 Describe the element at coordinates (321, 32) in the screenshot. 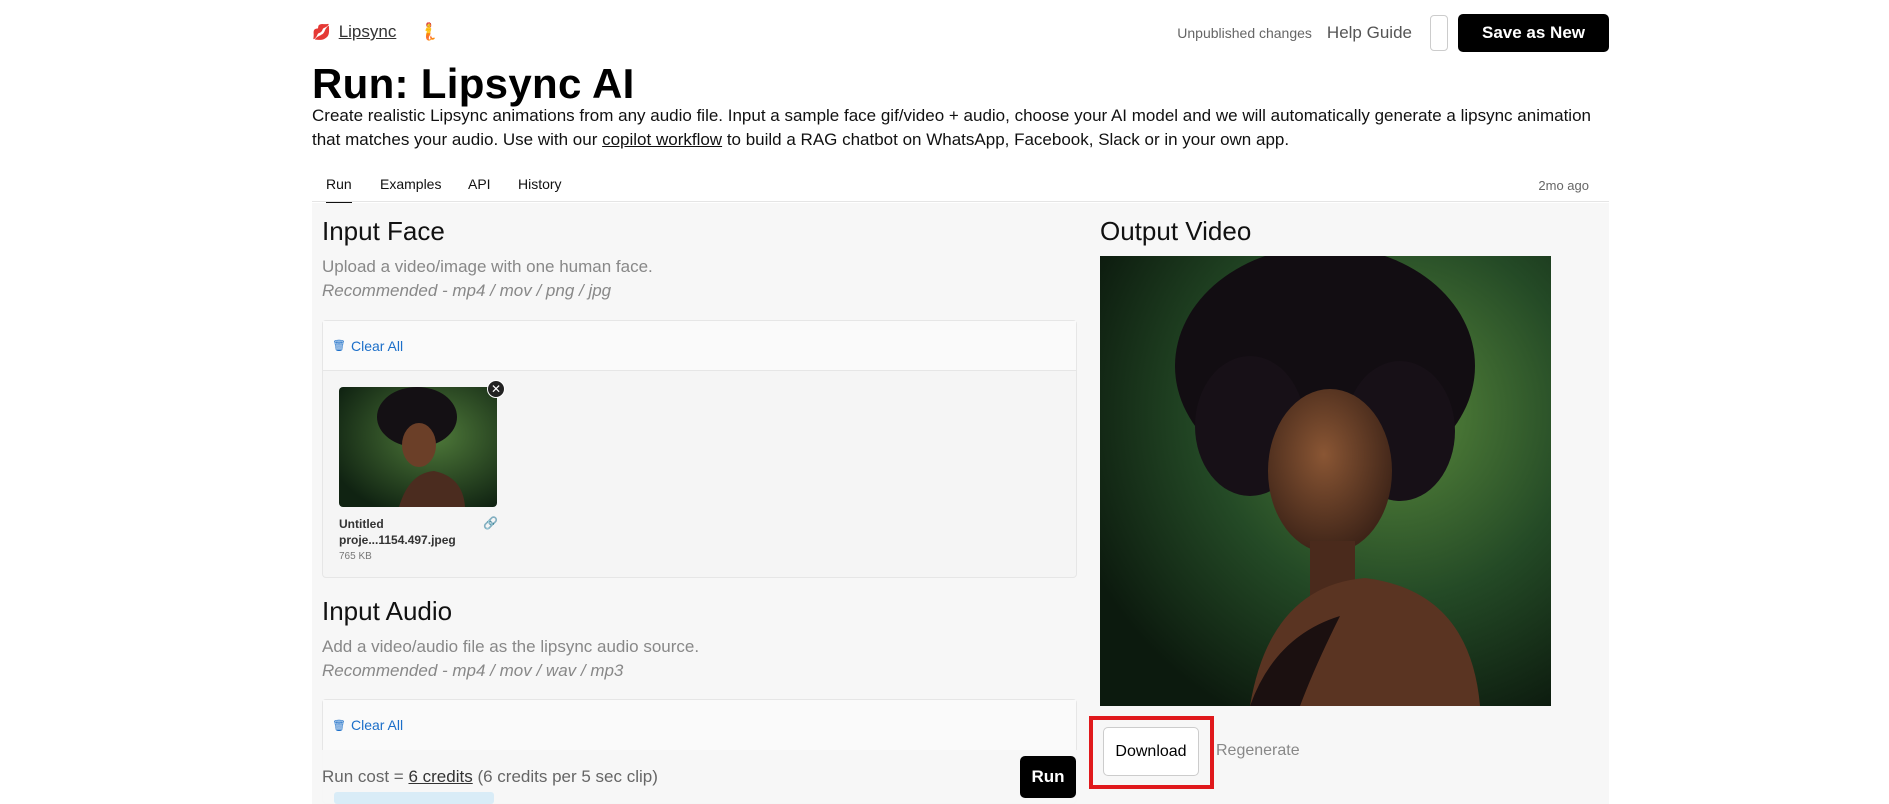

I see `lips-icon: 💋` at that location.